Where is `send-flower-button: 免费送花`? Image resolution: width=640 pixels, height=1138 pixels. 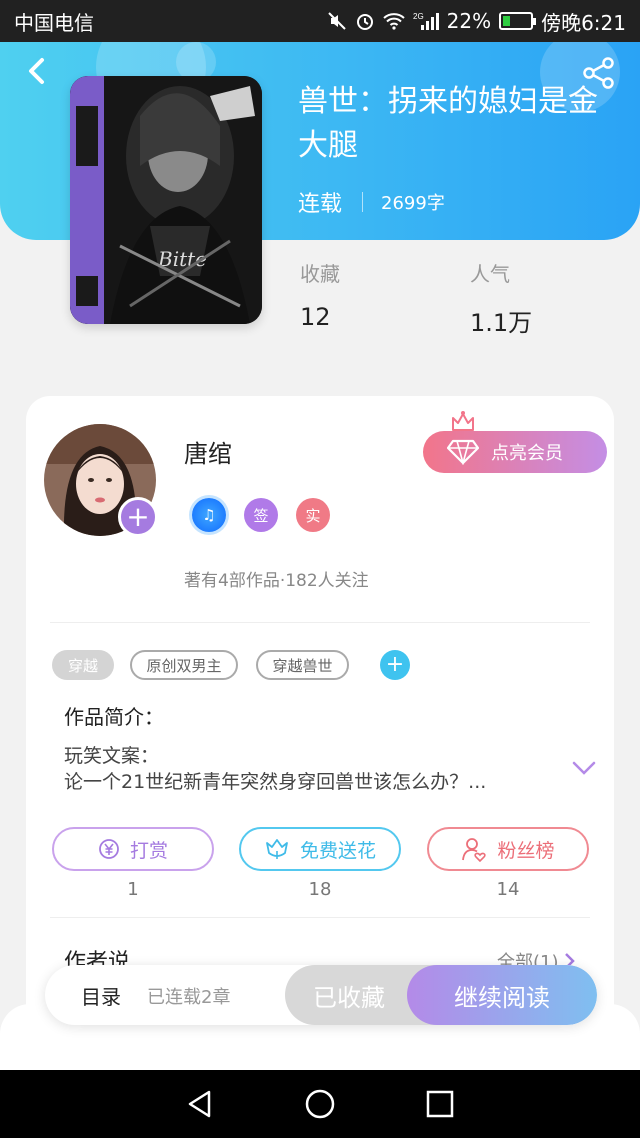
send-flower-button: 免费送花 is located at coordinates (320, 849).